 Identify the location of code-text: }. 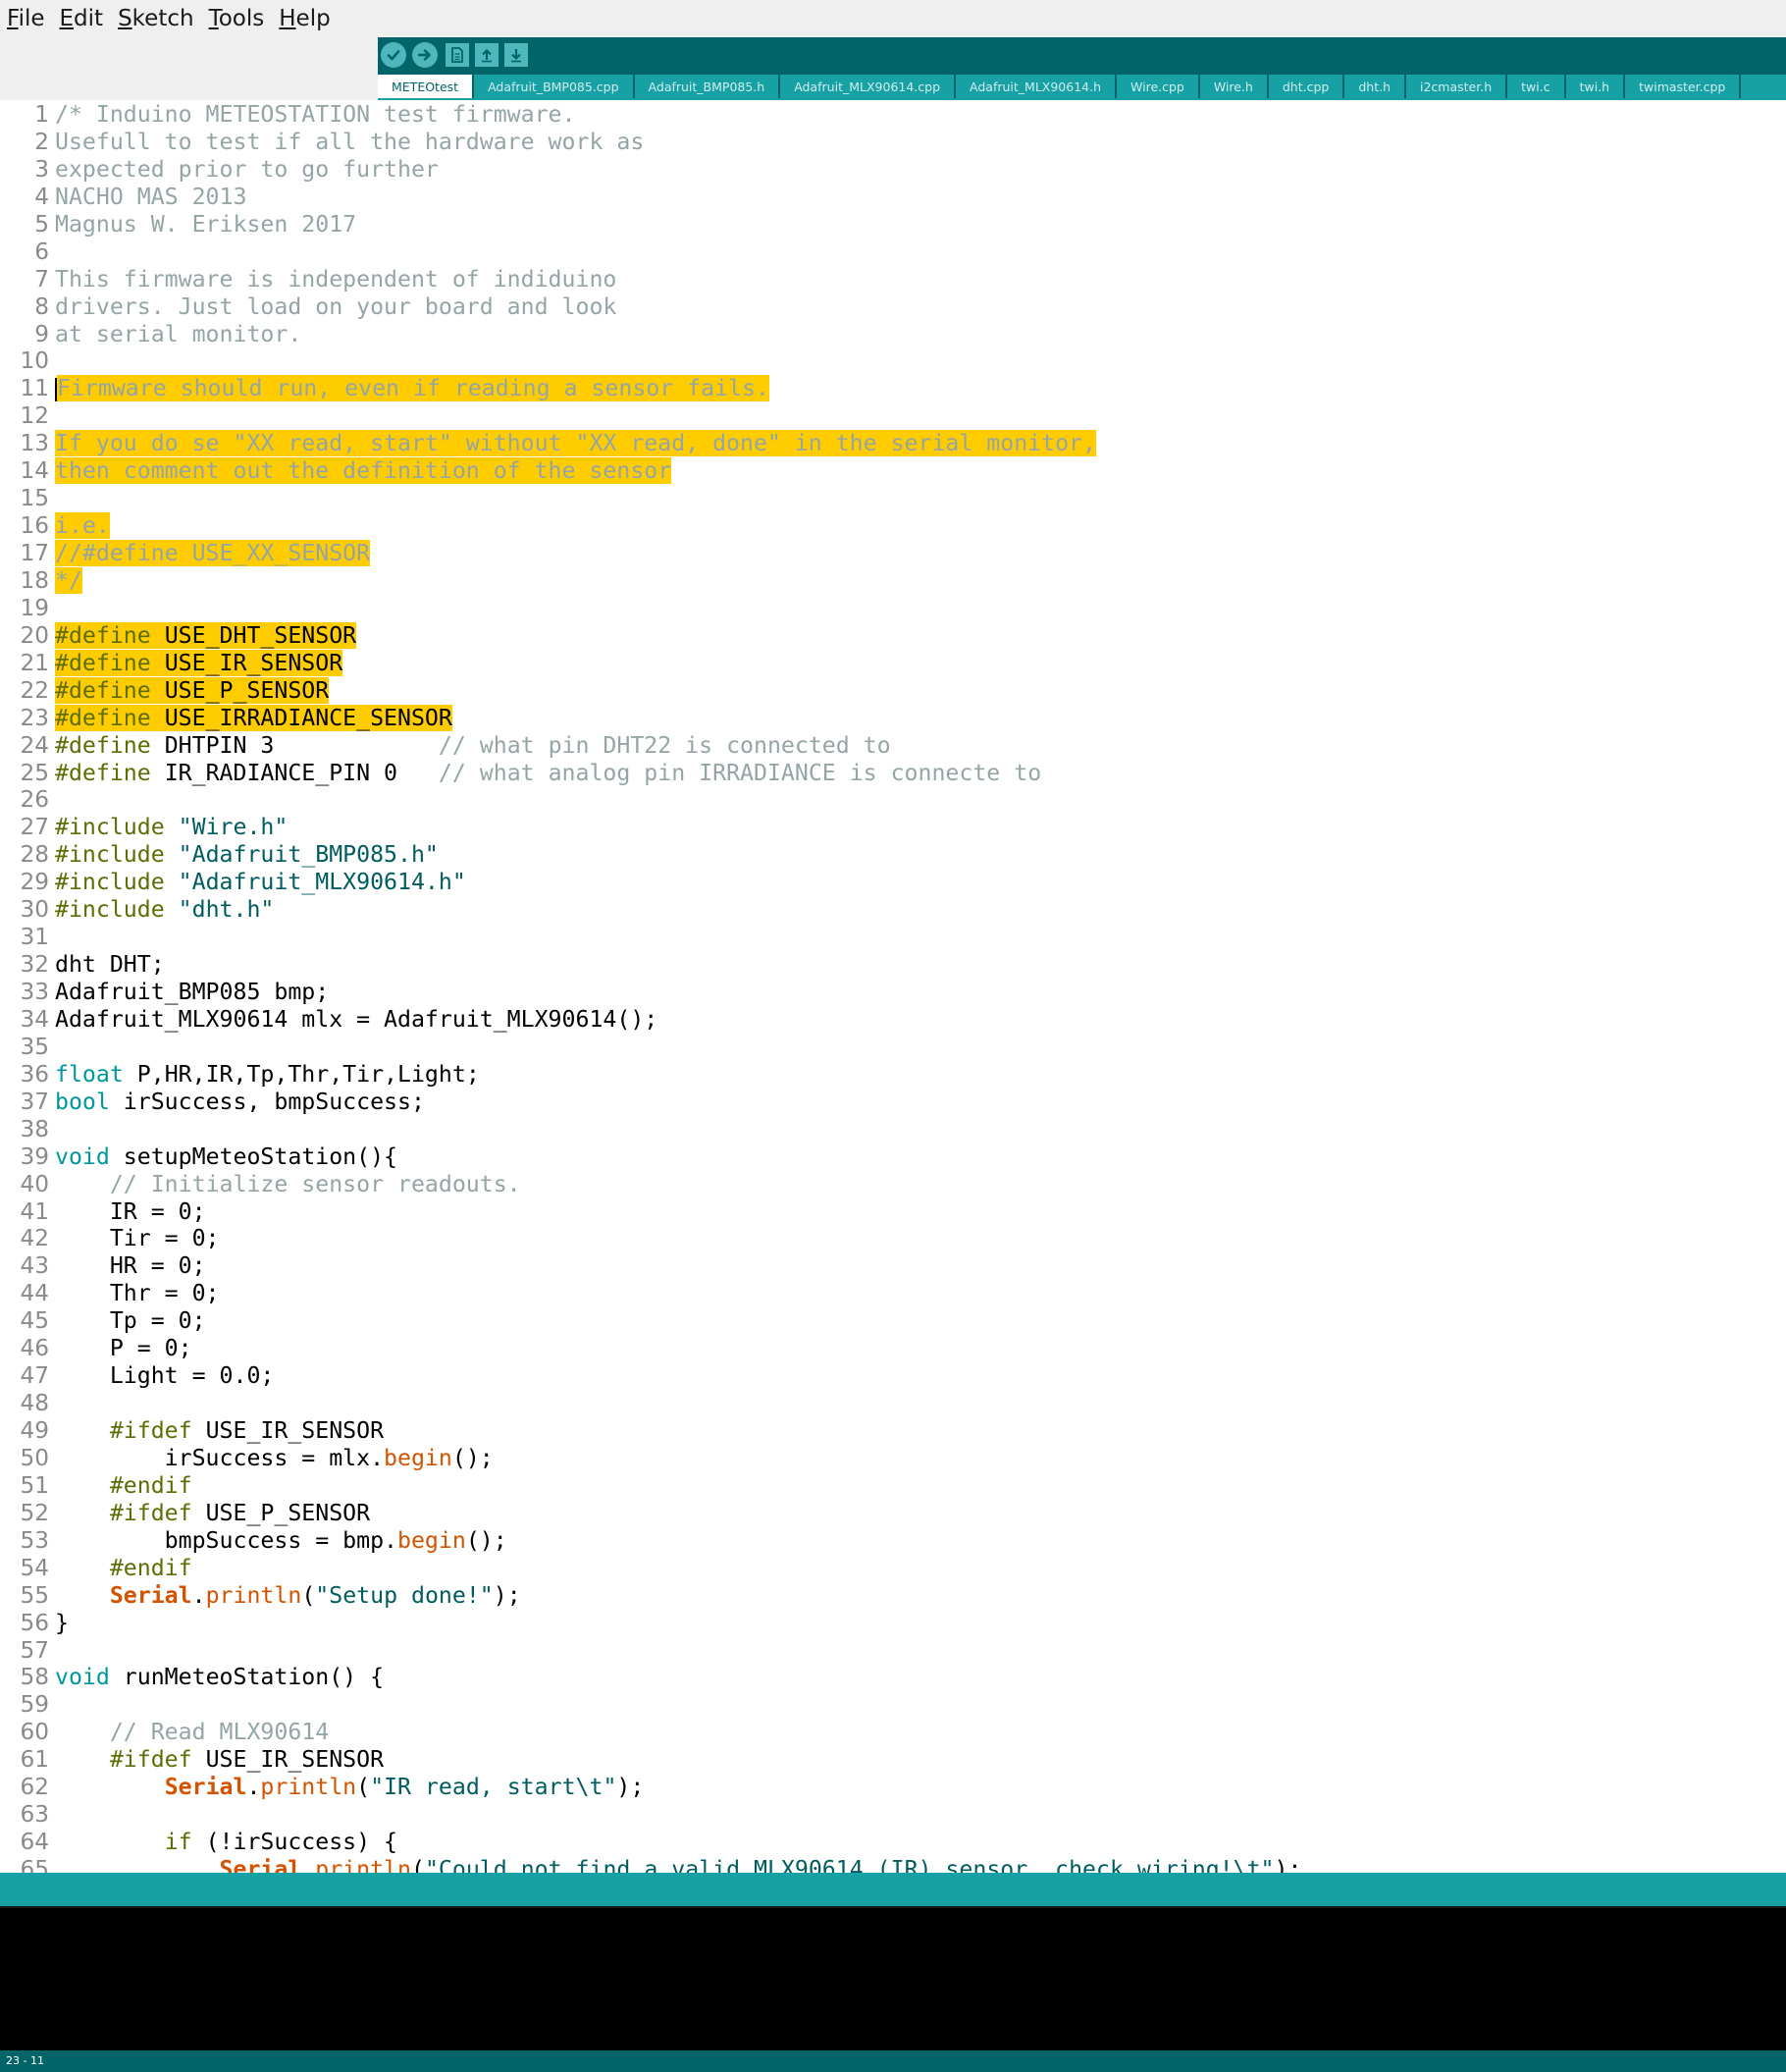
(62, 1622).